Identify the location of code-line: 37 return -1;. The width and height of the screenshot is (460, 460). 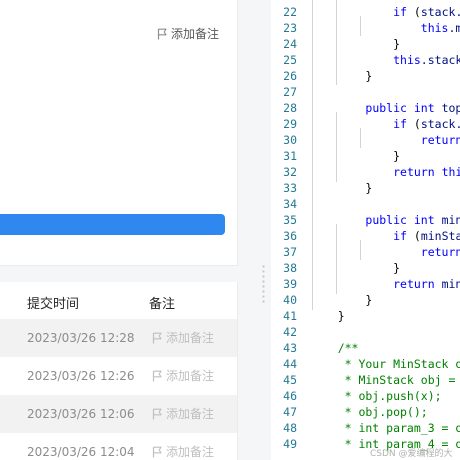
(365, 252).